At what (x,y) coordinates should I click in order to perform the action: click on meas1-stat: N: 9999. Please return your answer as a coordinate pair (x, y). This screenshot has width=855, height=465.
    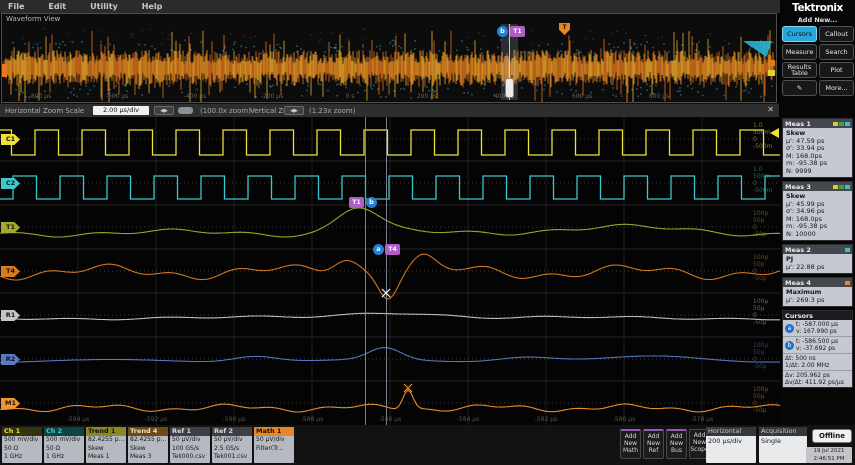
    Looking at the image, I should click on (799, 170).